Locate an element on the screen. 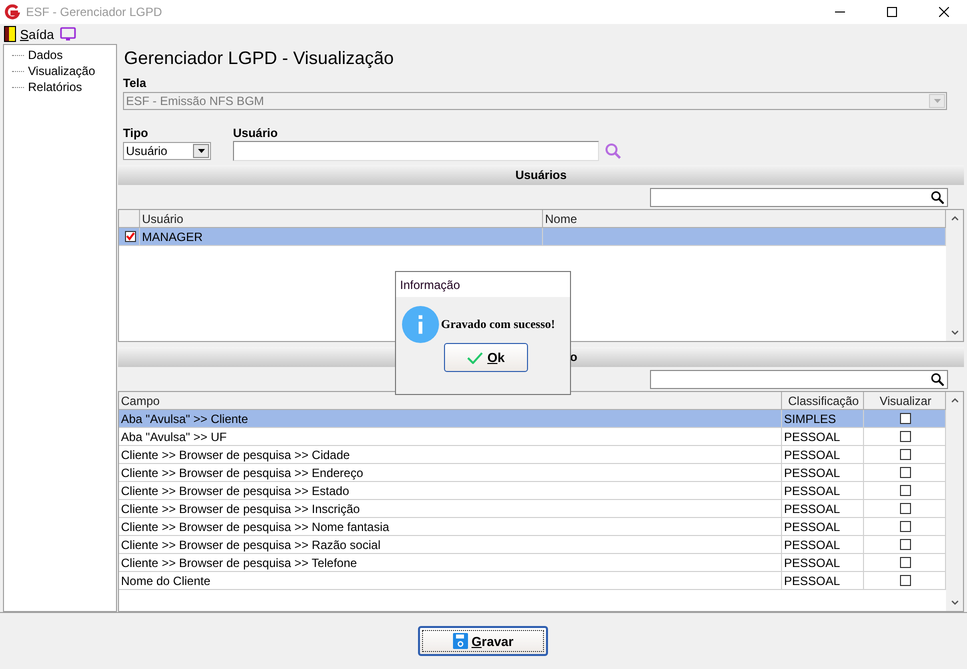  table-row: Cliente >> Browser de pesquisa >> Inscrição PESSOAL is located at coordinates (532, 509).